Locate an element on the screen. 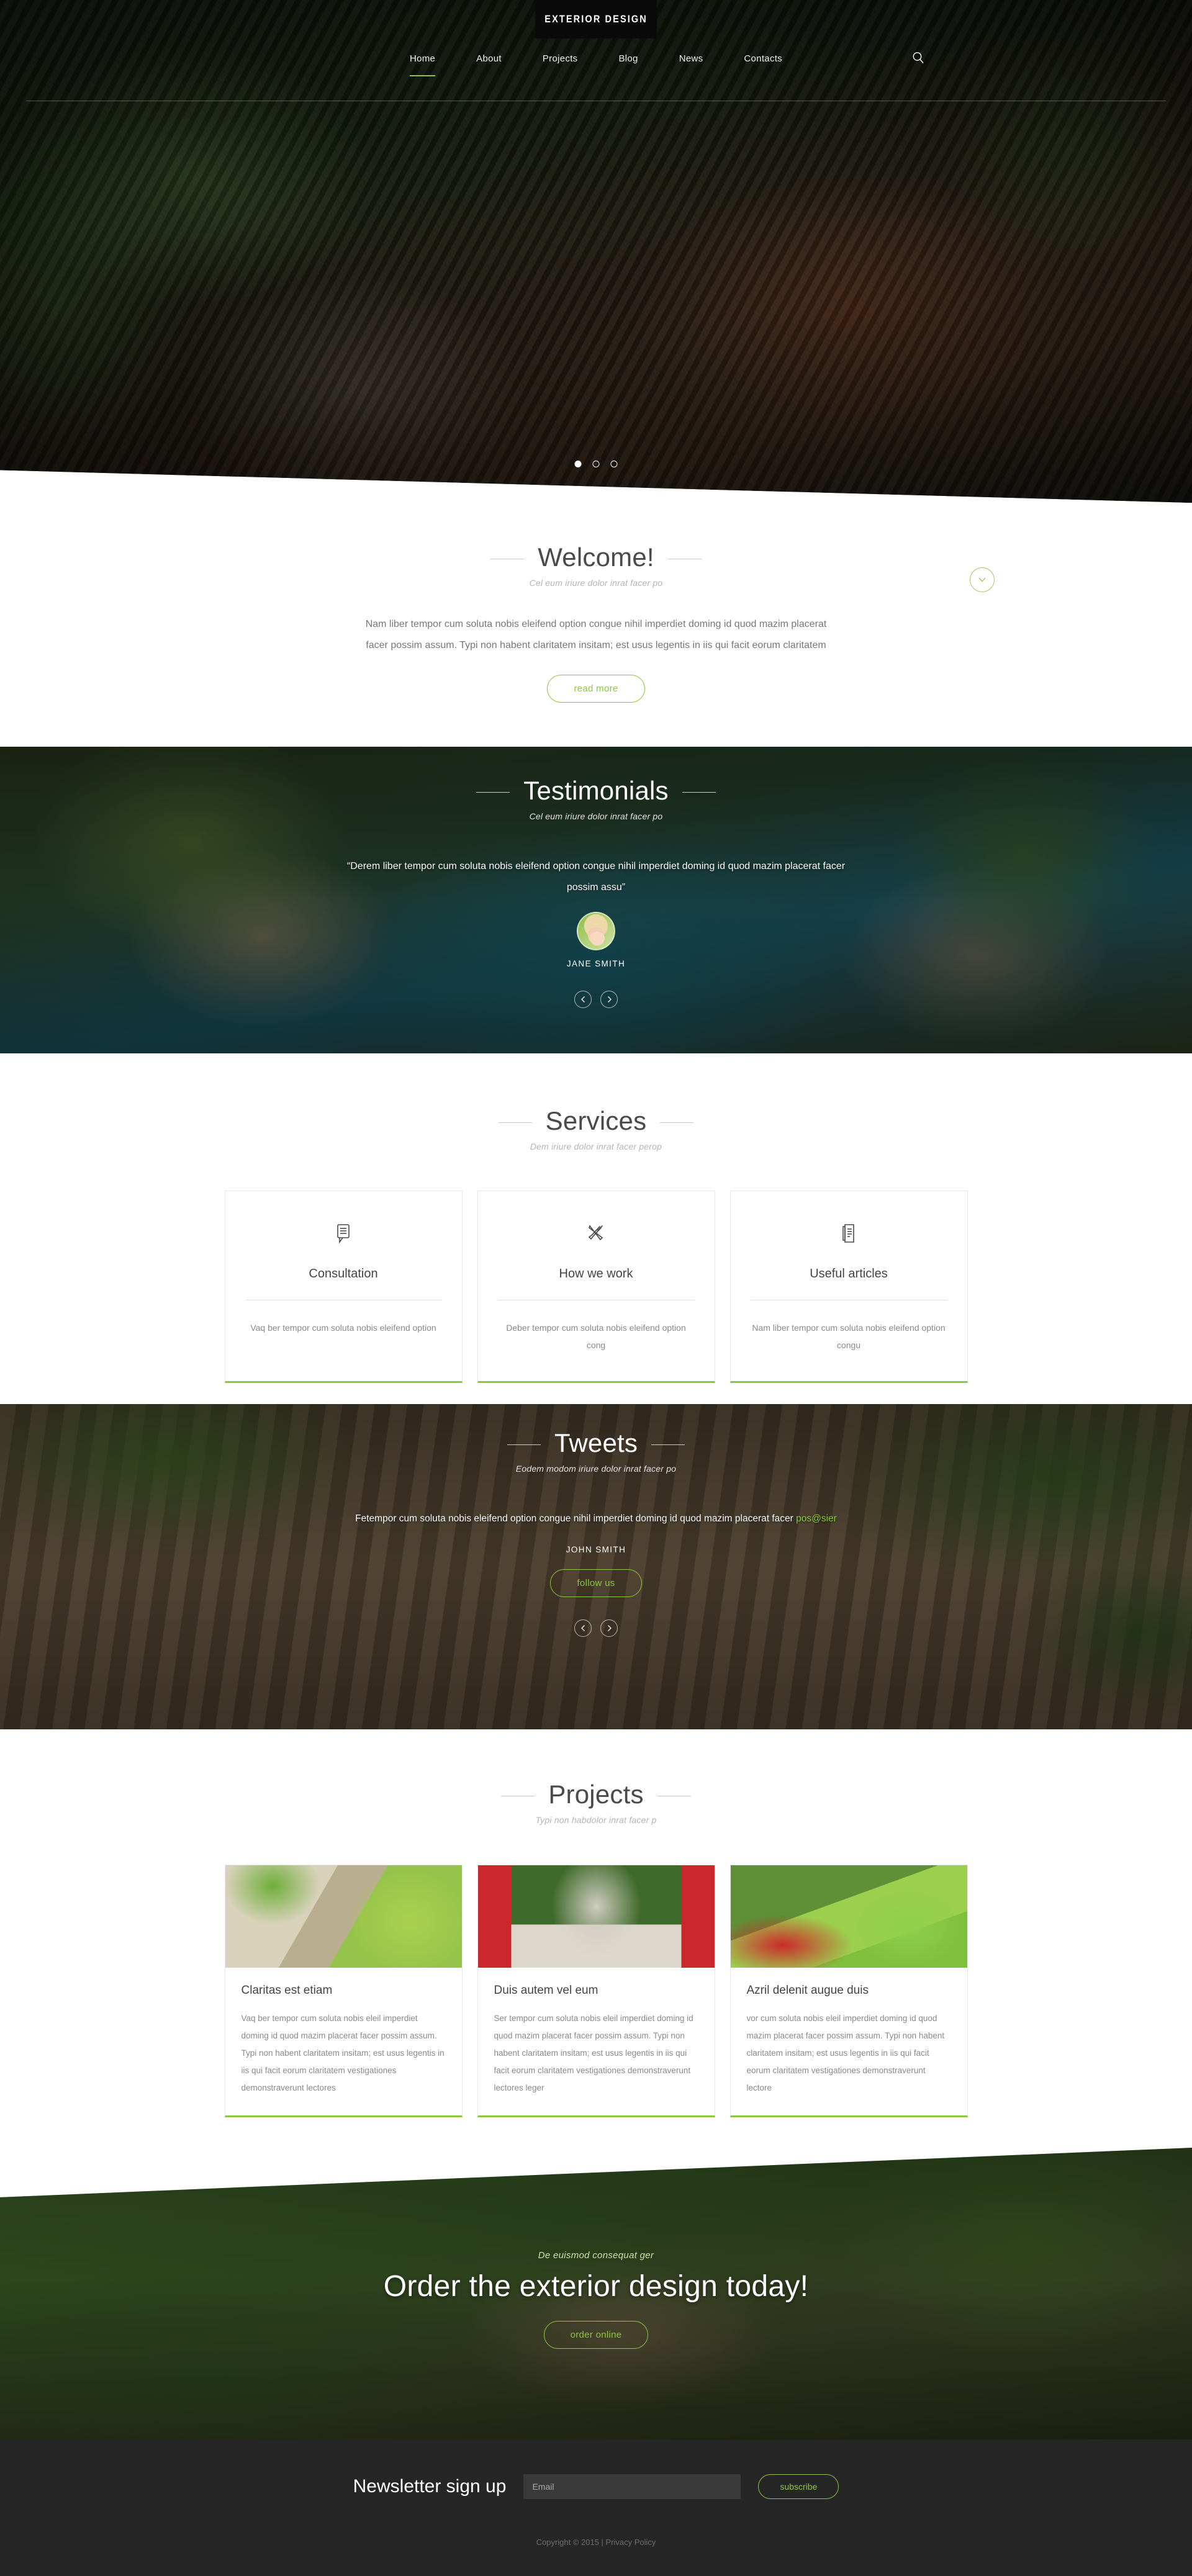 The width and height of the screenshot is (1192, 2576). nav-item-blog: Blog is located at coordinates (628, 59).